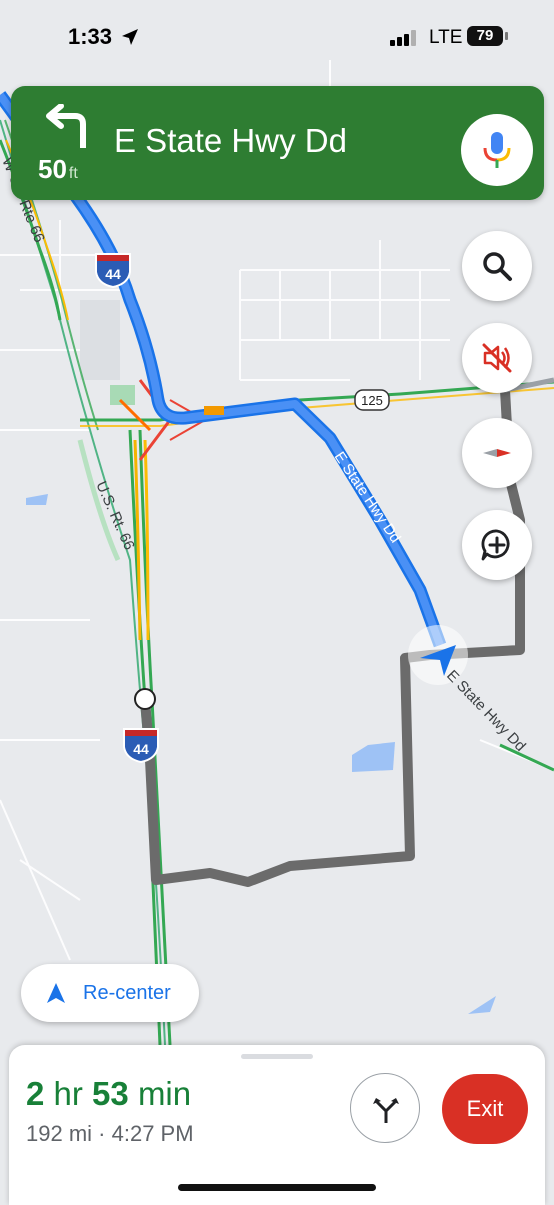  What do you see at coordinates (403, 38) in the screenshot?
I see `cellular-signal-icon` at bounding box center [403, 38].